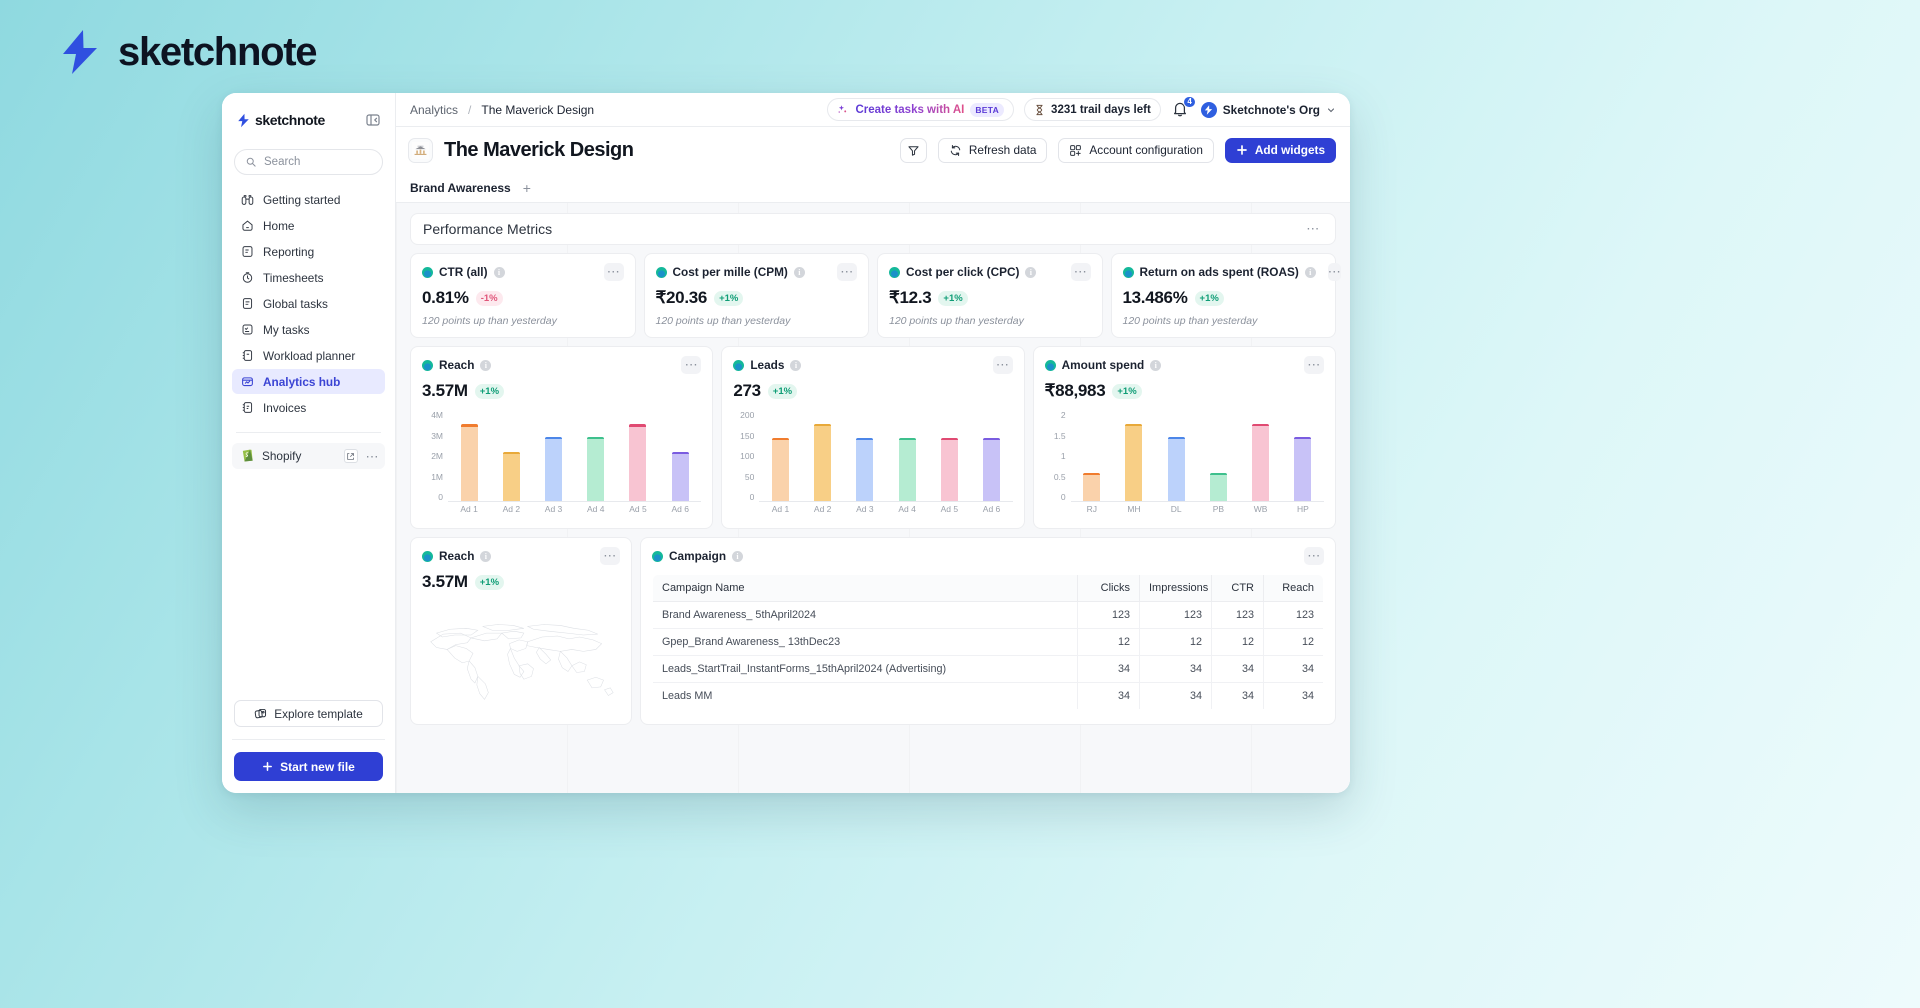 The image size is (1920, 1008). Describe the element at coordinates (308, 456) in the screenshot. I see `sidebar-app-shopify: Shopify ⋯` at that location.